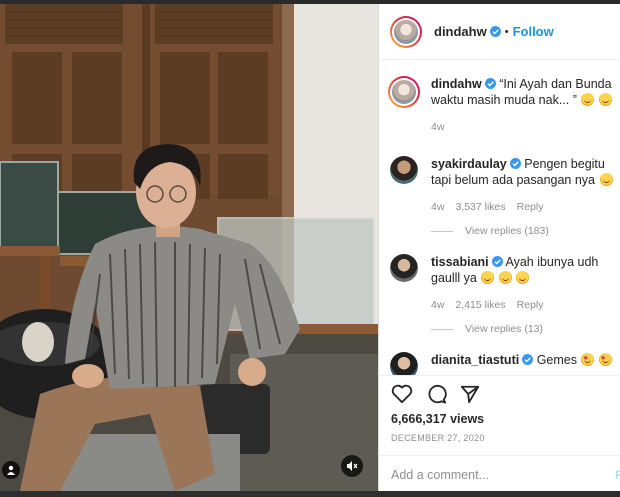 The image size is (620, 497). I want to click on view-replies-button: View replies (183), so click(490, 231).